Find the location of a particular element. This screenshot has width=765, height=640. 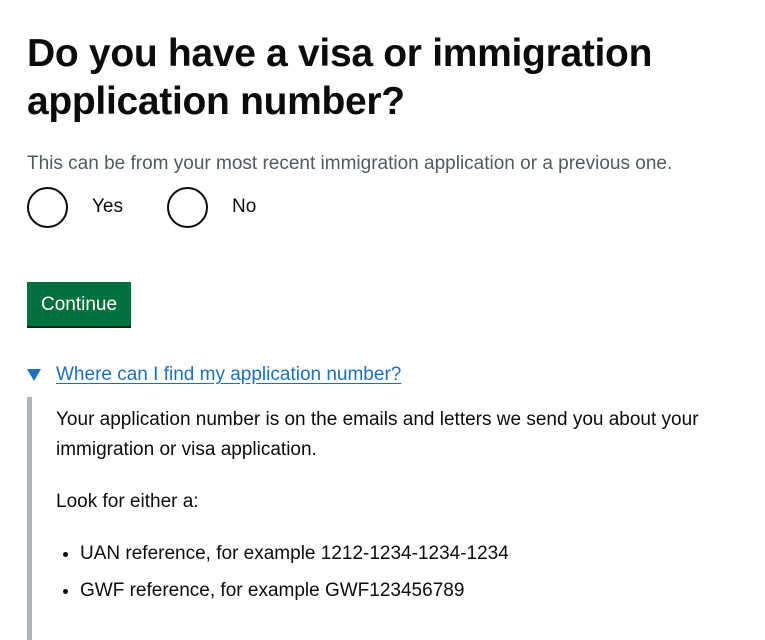

triangle-down-icon is located at coordinates (34, 375).